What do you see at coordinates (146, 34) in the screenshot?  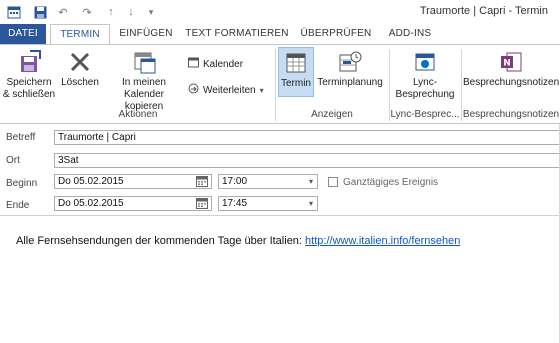 I see `tab-einfuegen: EINFÜGEN` at bounding box center [146, 34].